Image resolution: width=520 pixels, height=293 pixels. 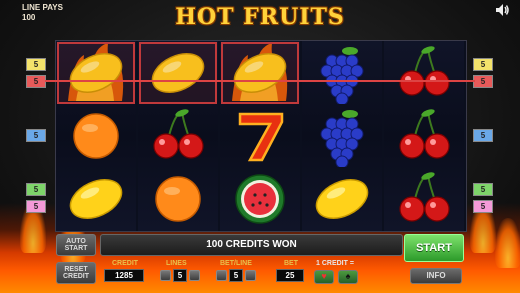 I want to click on reset-credit-button: RESET CREDIT, so click(x=76, y=273).